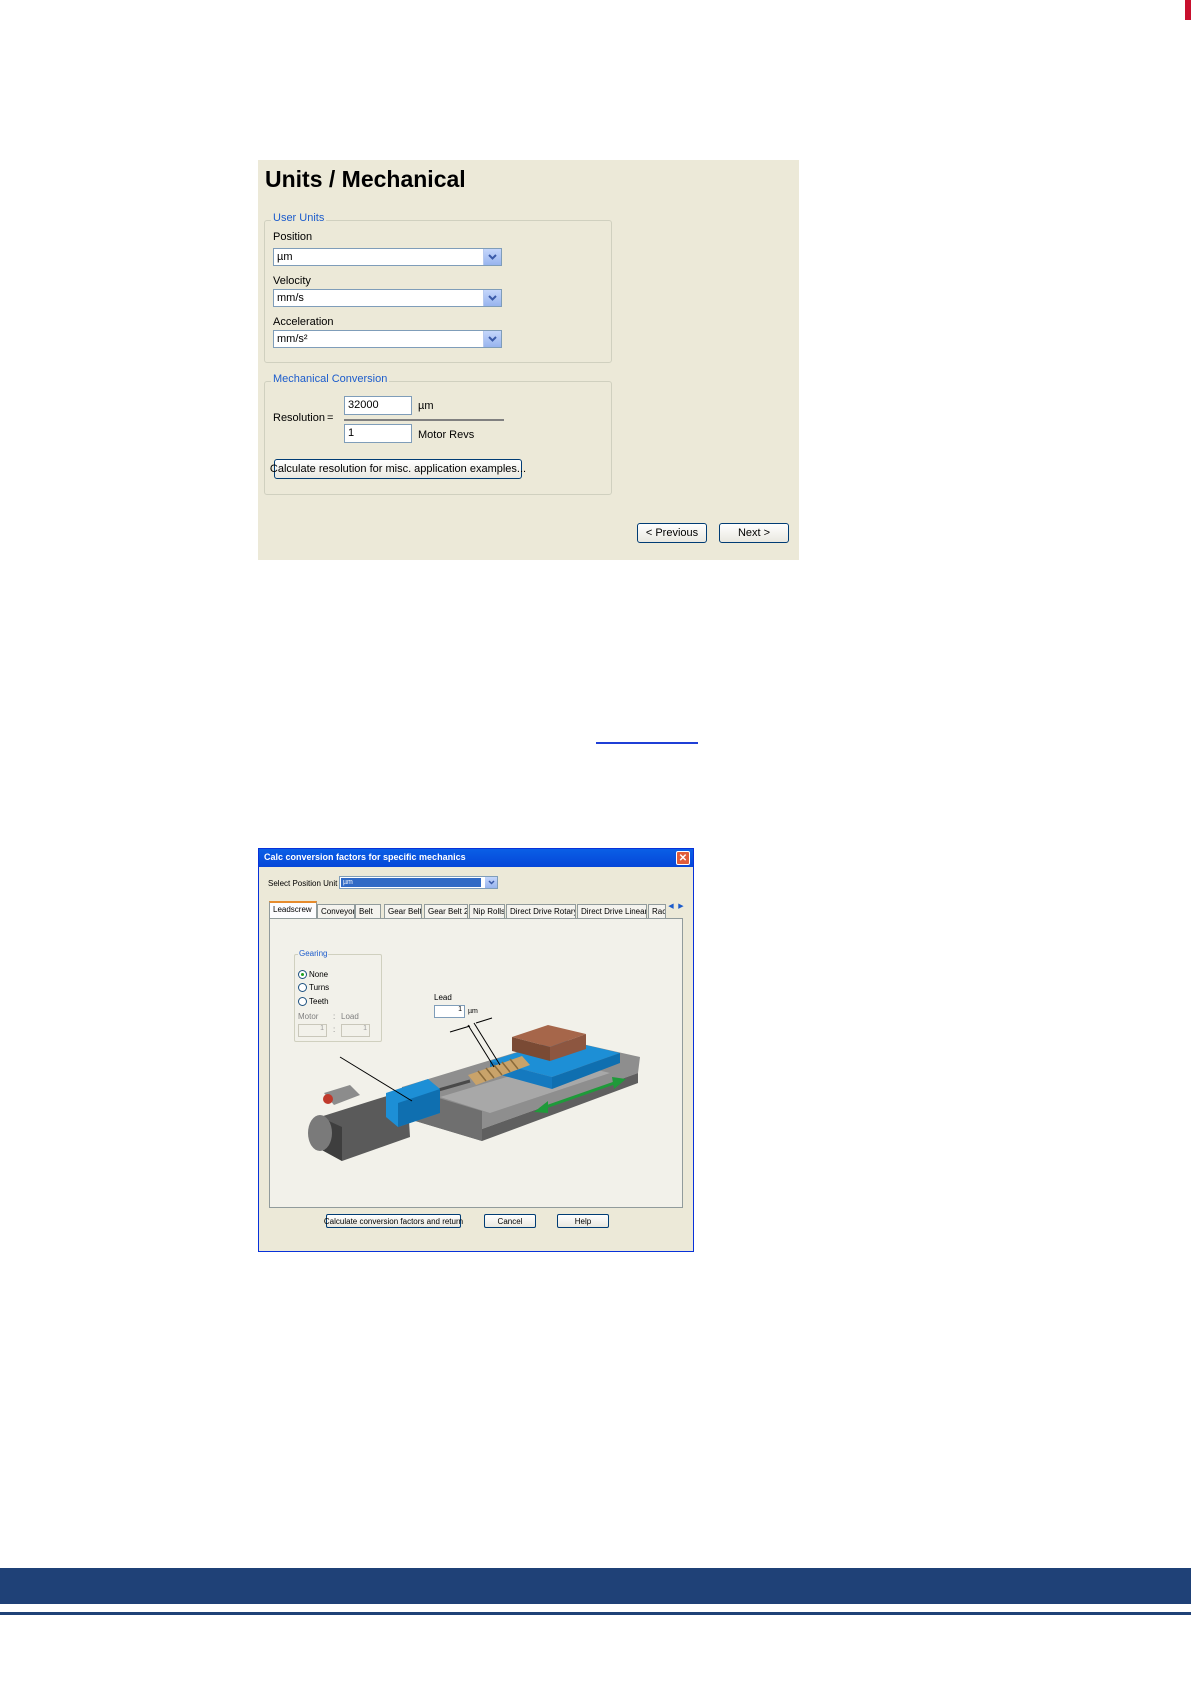  I want to click on help-button: Help, so click(583, 1221).